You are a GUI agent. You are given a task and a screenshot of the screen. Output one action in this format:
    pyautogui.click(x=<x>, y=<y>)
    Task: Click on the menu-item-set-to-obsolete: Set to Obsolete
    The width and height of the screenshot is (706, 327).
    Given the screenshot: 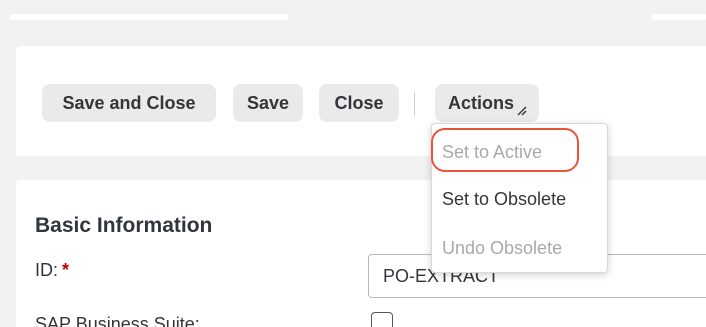 What is the action you would take?
    pyautogui.click(x=520, y=199)
    